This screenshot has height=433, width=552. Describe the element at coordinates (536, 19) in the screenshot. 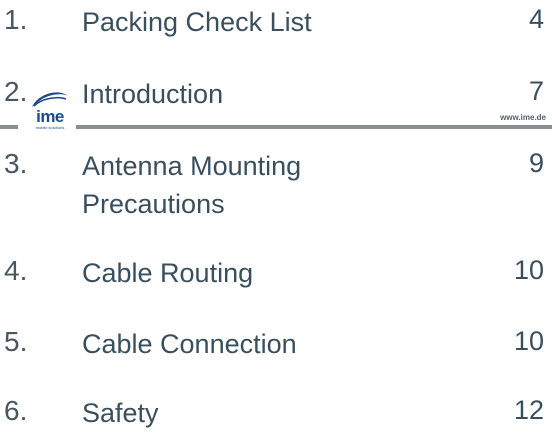

I see `toc-page: 4` at that location.